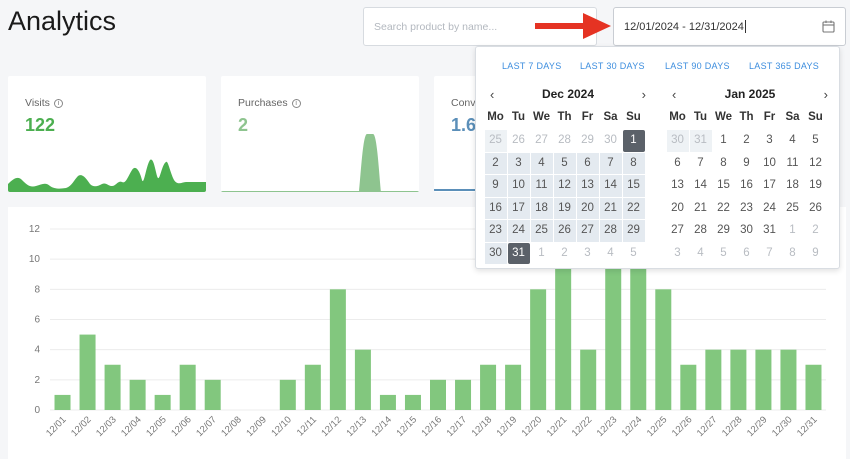  Describe the element at coordinates (644, 94) in the screenshot. I see `next-month-icon: ›` at that location.